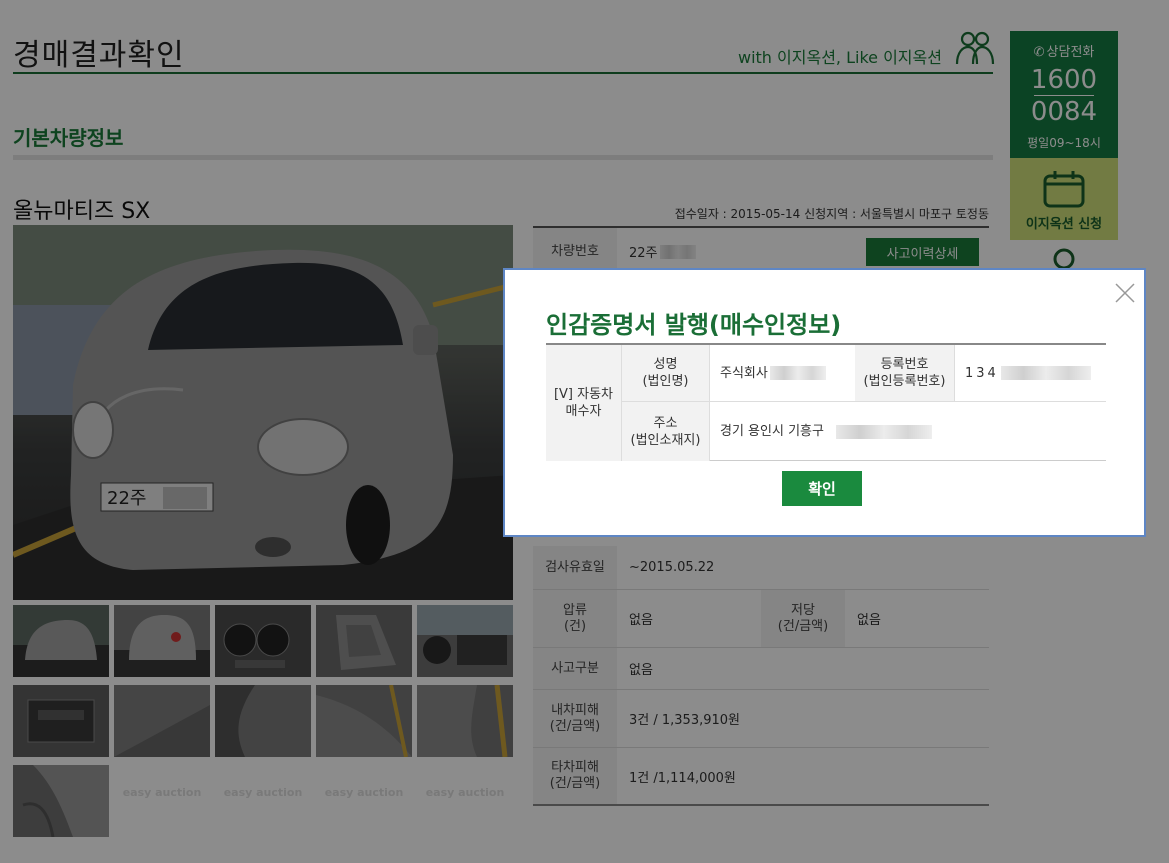 The height and width of the screenshot is (863, 1169). Describe the element at coordinates (822, 488) in the screenshot. I see `confirm-button: 확인` at that location.